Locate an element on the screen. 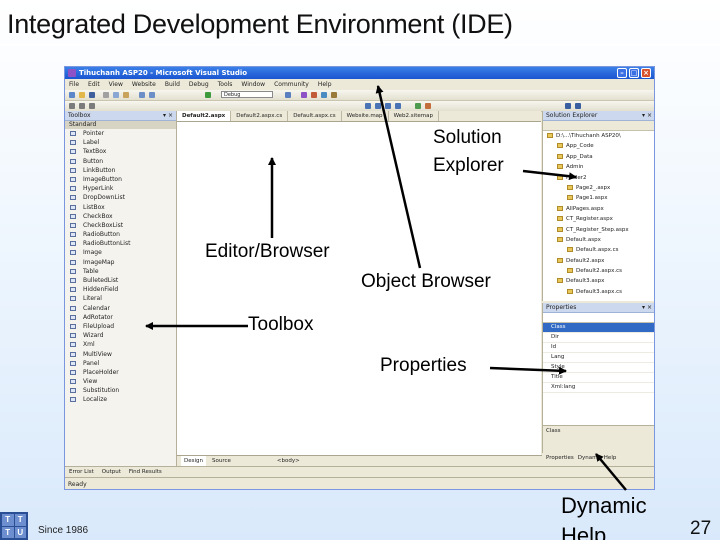 Image resolution: width=720 pixels, height=540 pixels. arrow-to-object-browser is located at coordinates (398, 177).